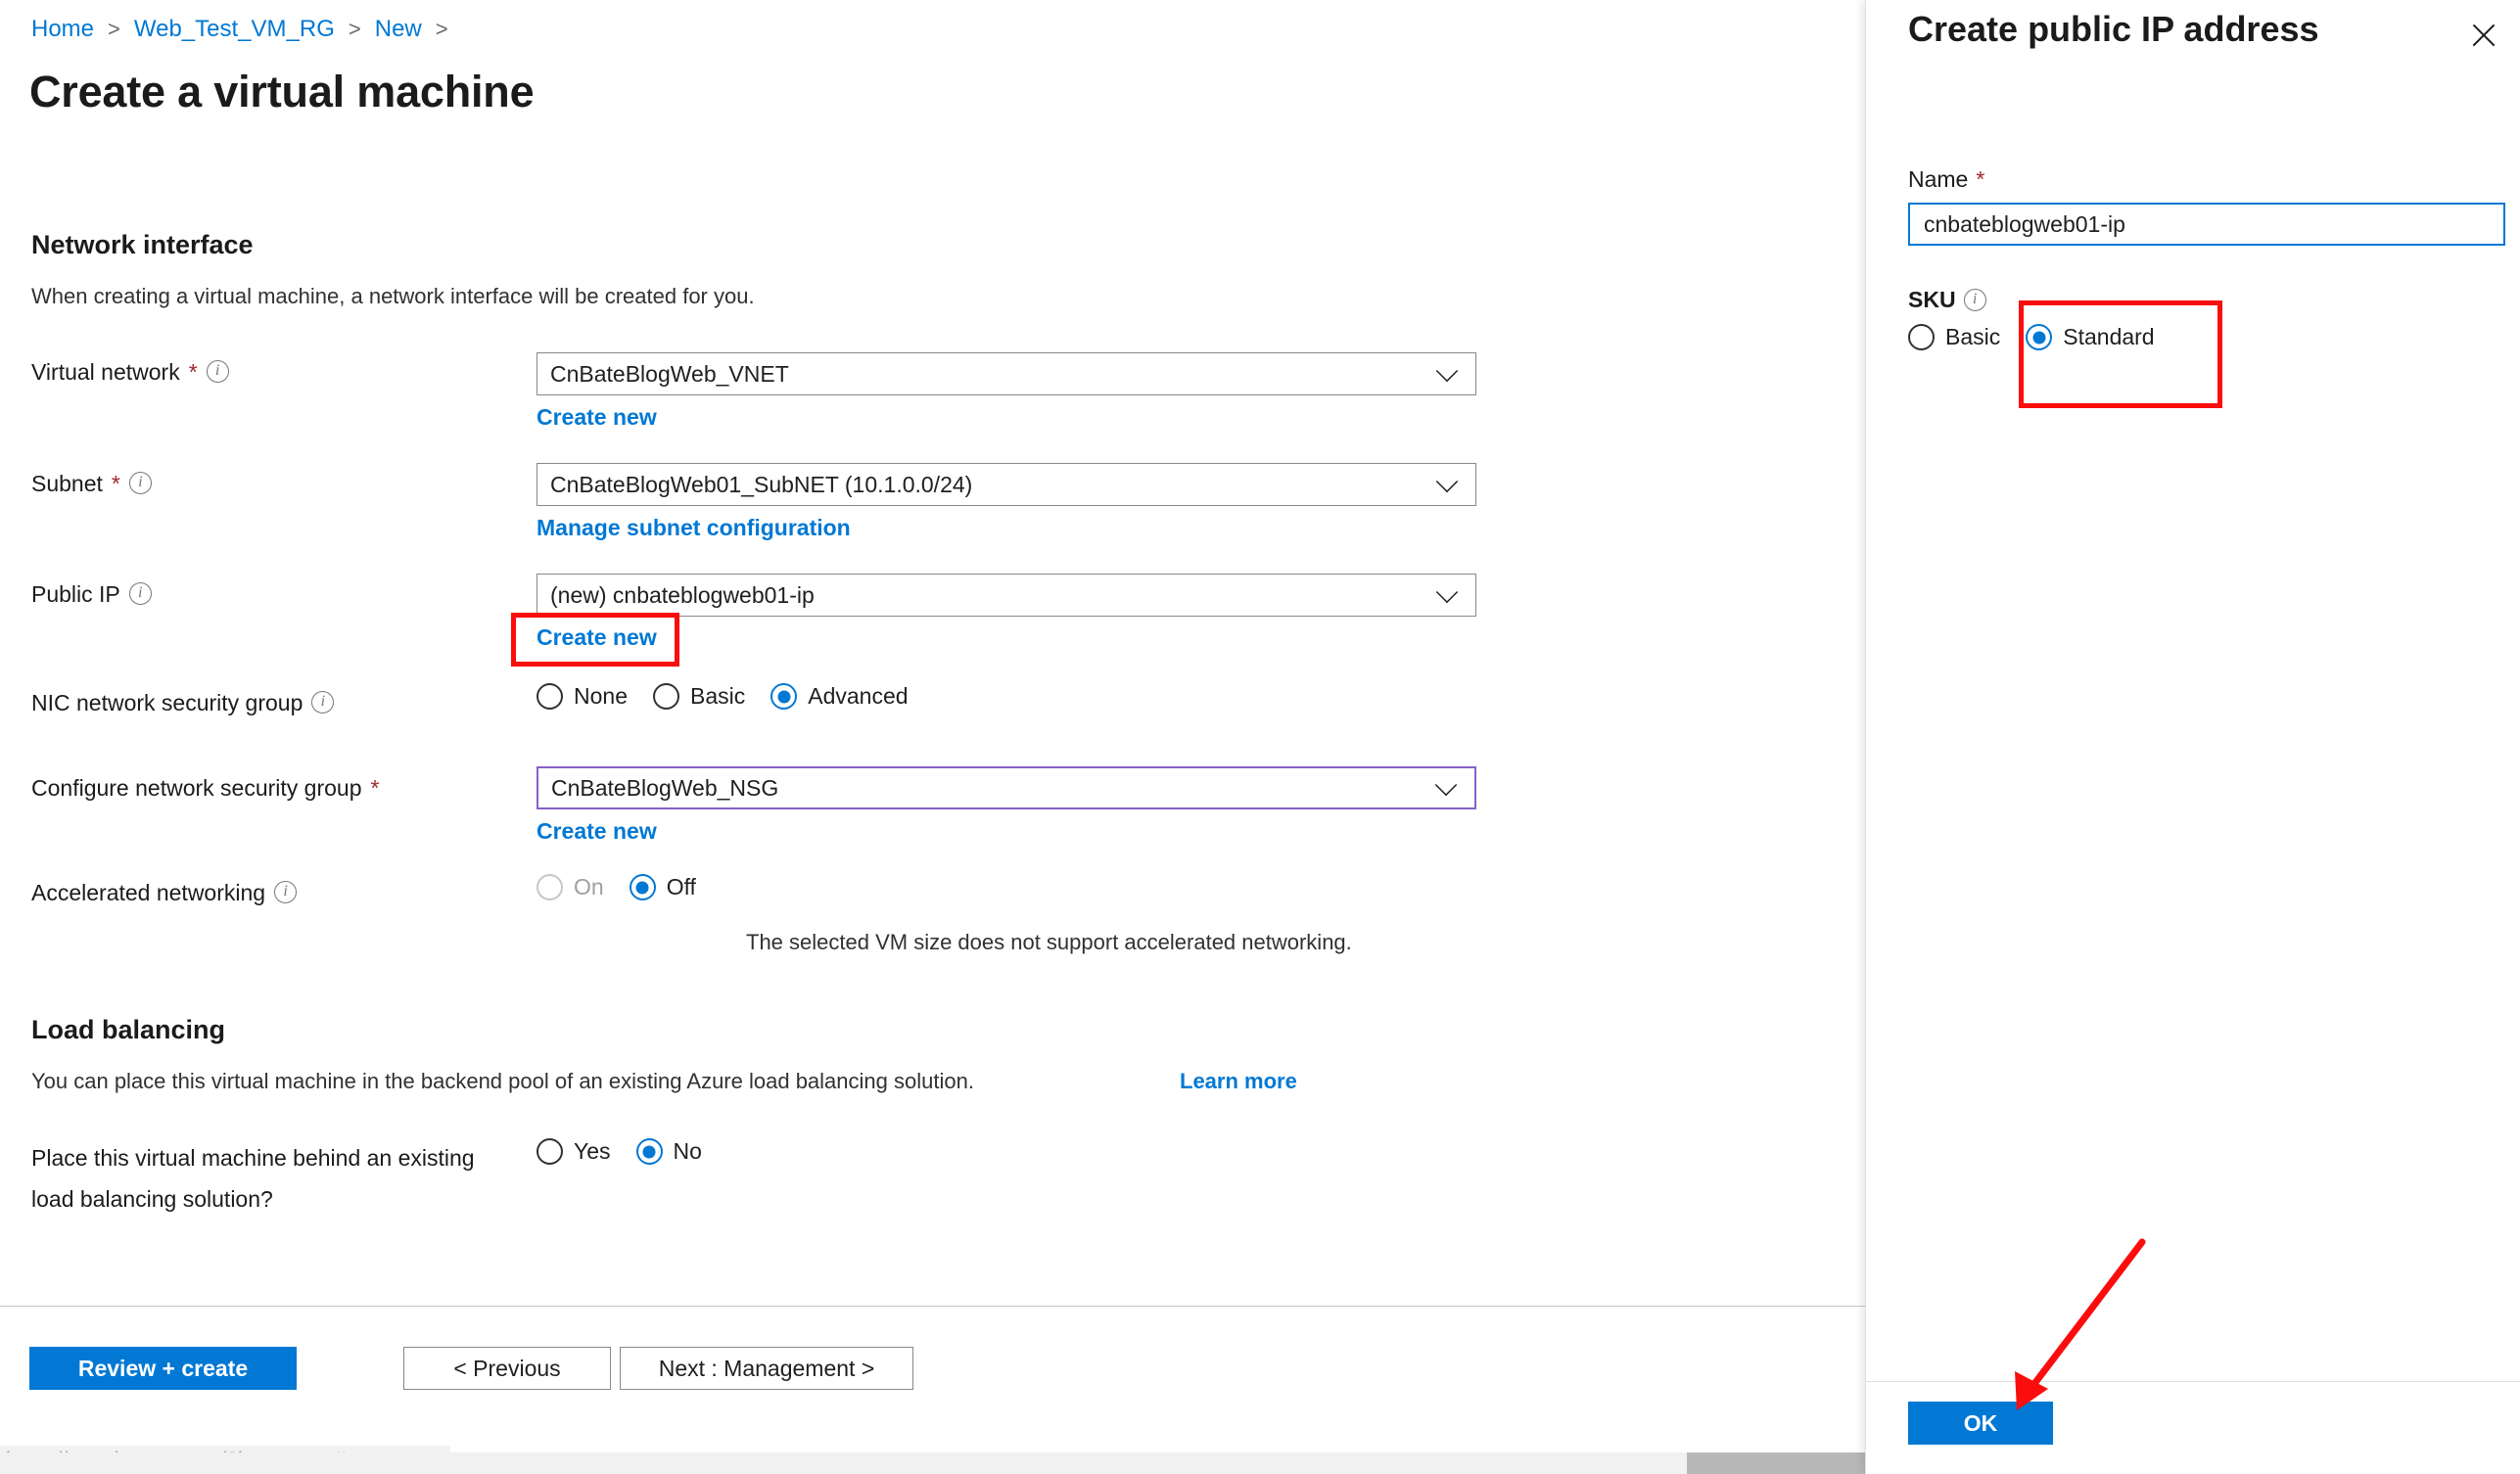 The image size is (2520, 1474). What do you see at coordinates (681, 886) in the screenshot?
I see `accelerated-networking-option-off-label: Off` at bounding box center [681, 886].